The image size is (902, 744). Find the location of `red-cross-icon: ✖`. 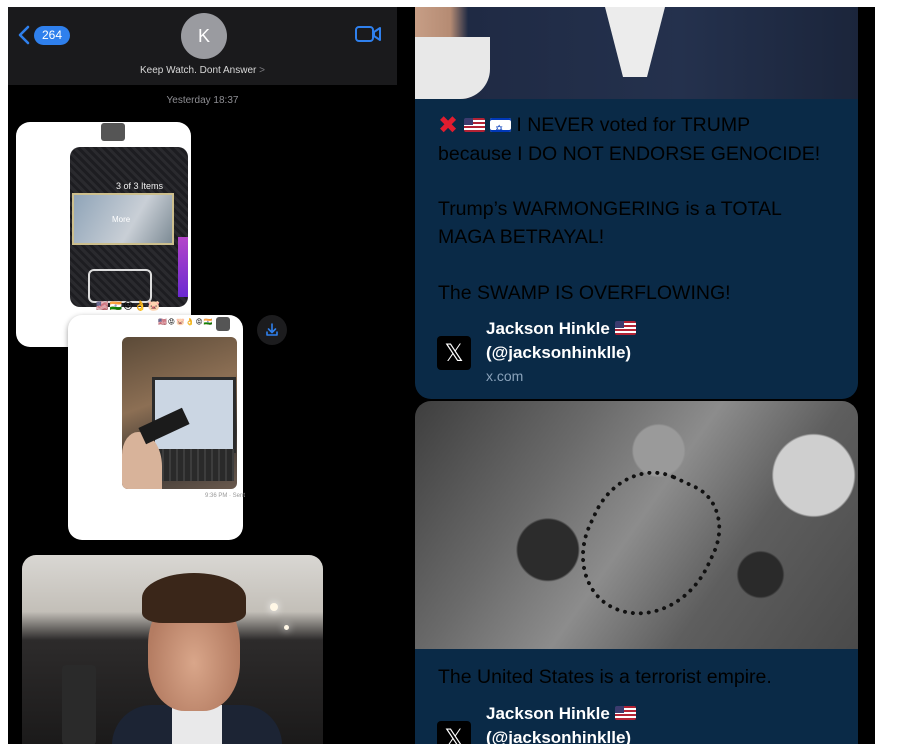

red-cross-icon: ✖ is located at coordinates (448, 125).